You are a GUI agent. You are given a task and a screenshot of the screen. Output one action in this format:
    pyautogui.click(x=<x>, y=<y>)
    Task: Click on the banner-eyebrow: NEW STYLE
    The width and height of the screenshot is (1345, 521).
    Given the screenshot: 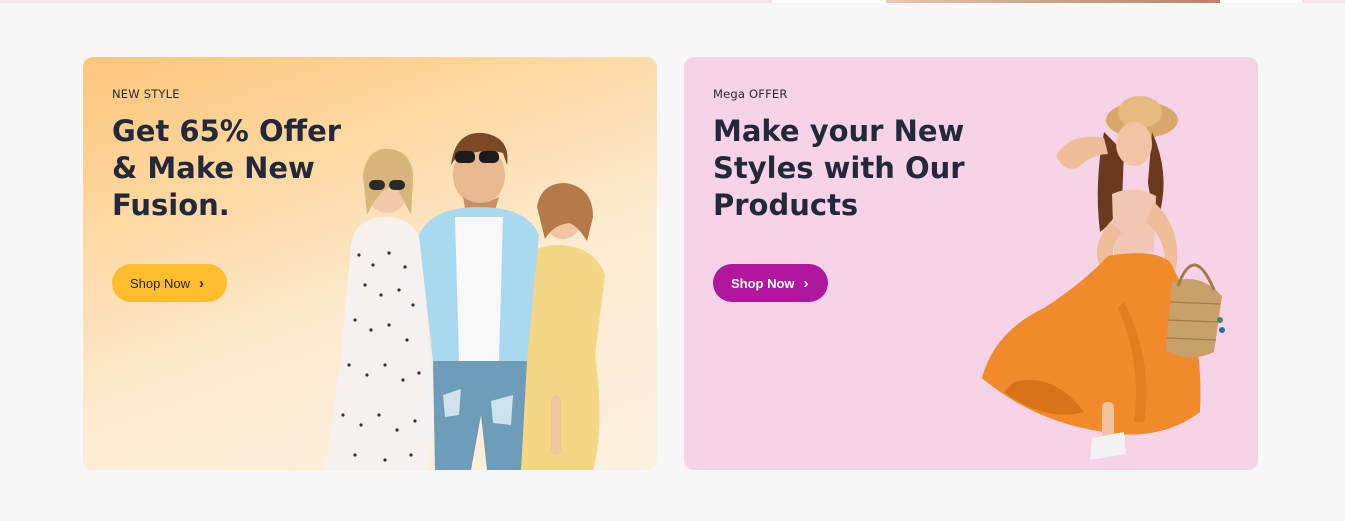 What is the action you would take?
    pyautogui.click(x=146, y=94)
    